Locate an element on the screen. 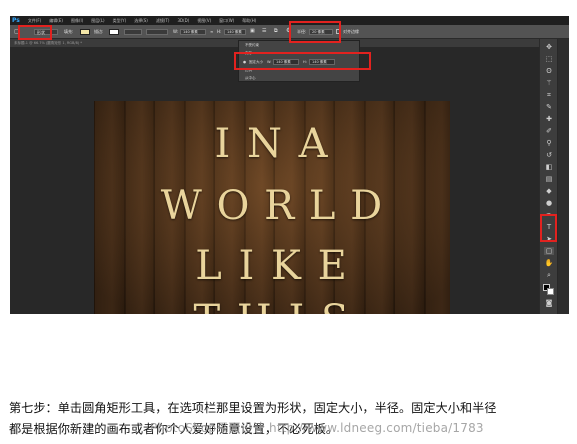 Image resolution: width=577 pixels, height=444 pixels. path-align-icon: ☰ is located at coordinates (264, 31).